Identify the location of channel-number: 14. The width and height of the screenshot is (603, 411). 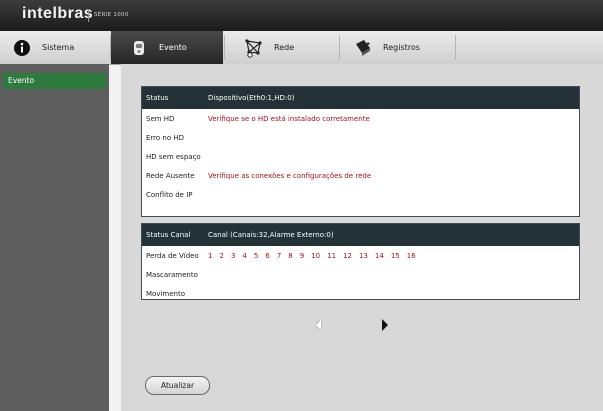
(379, 255).